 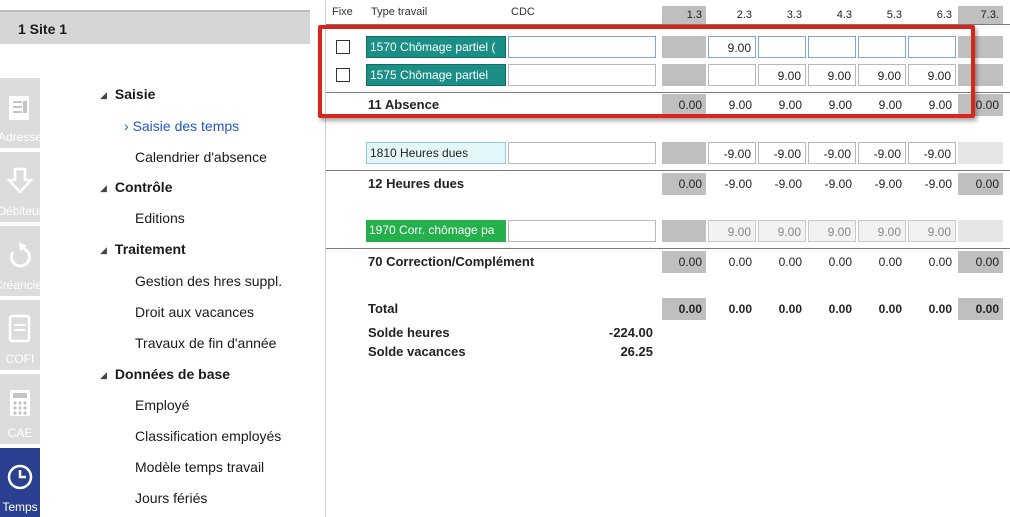 I want to click on nav-item-droit-vacances: Droit aux vacances, so click(x=194, y=315).